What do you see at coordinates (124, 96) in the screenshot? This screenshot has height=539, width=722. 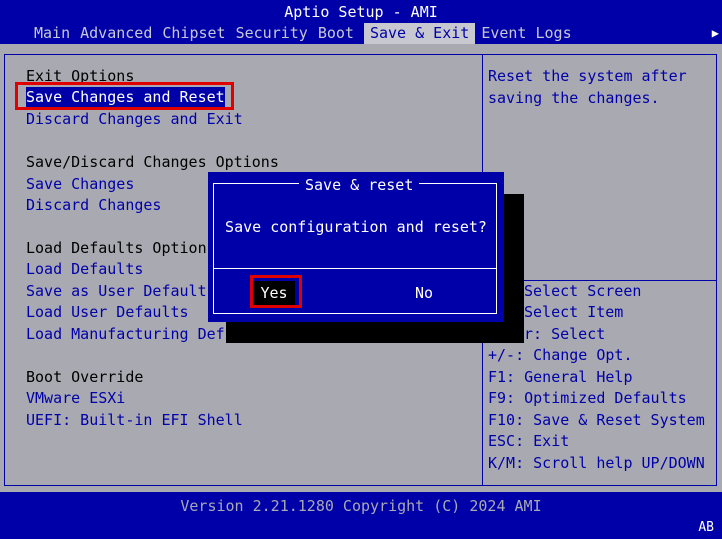 I see `selection-highlight-box` at bounding box center [124, 96].